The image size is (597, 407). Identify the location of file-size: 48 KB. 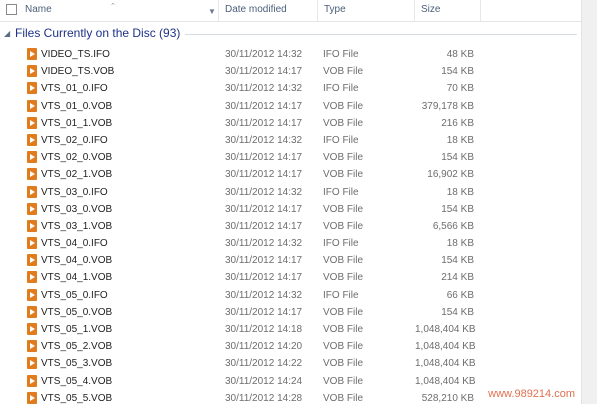
(460, 54).